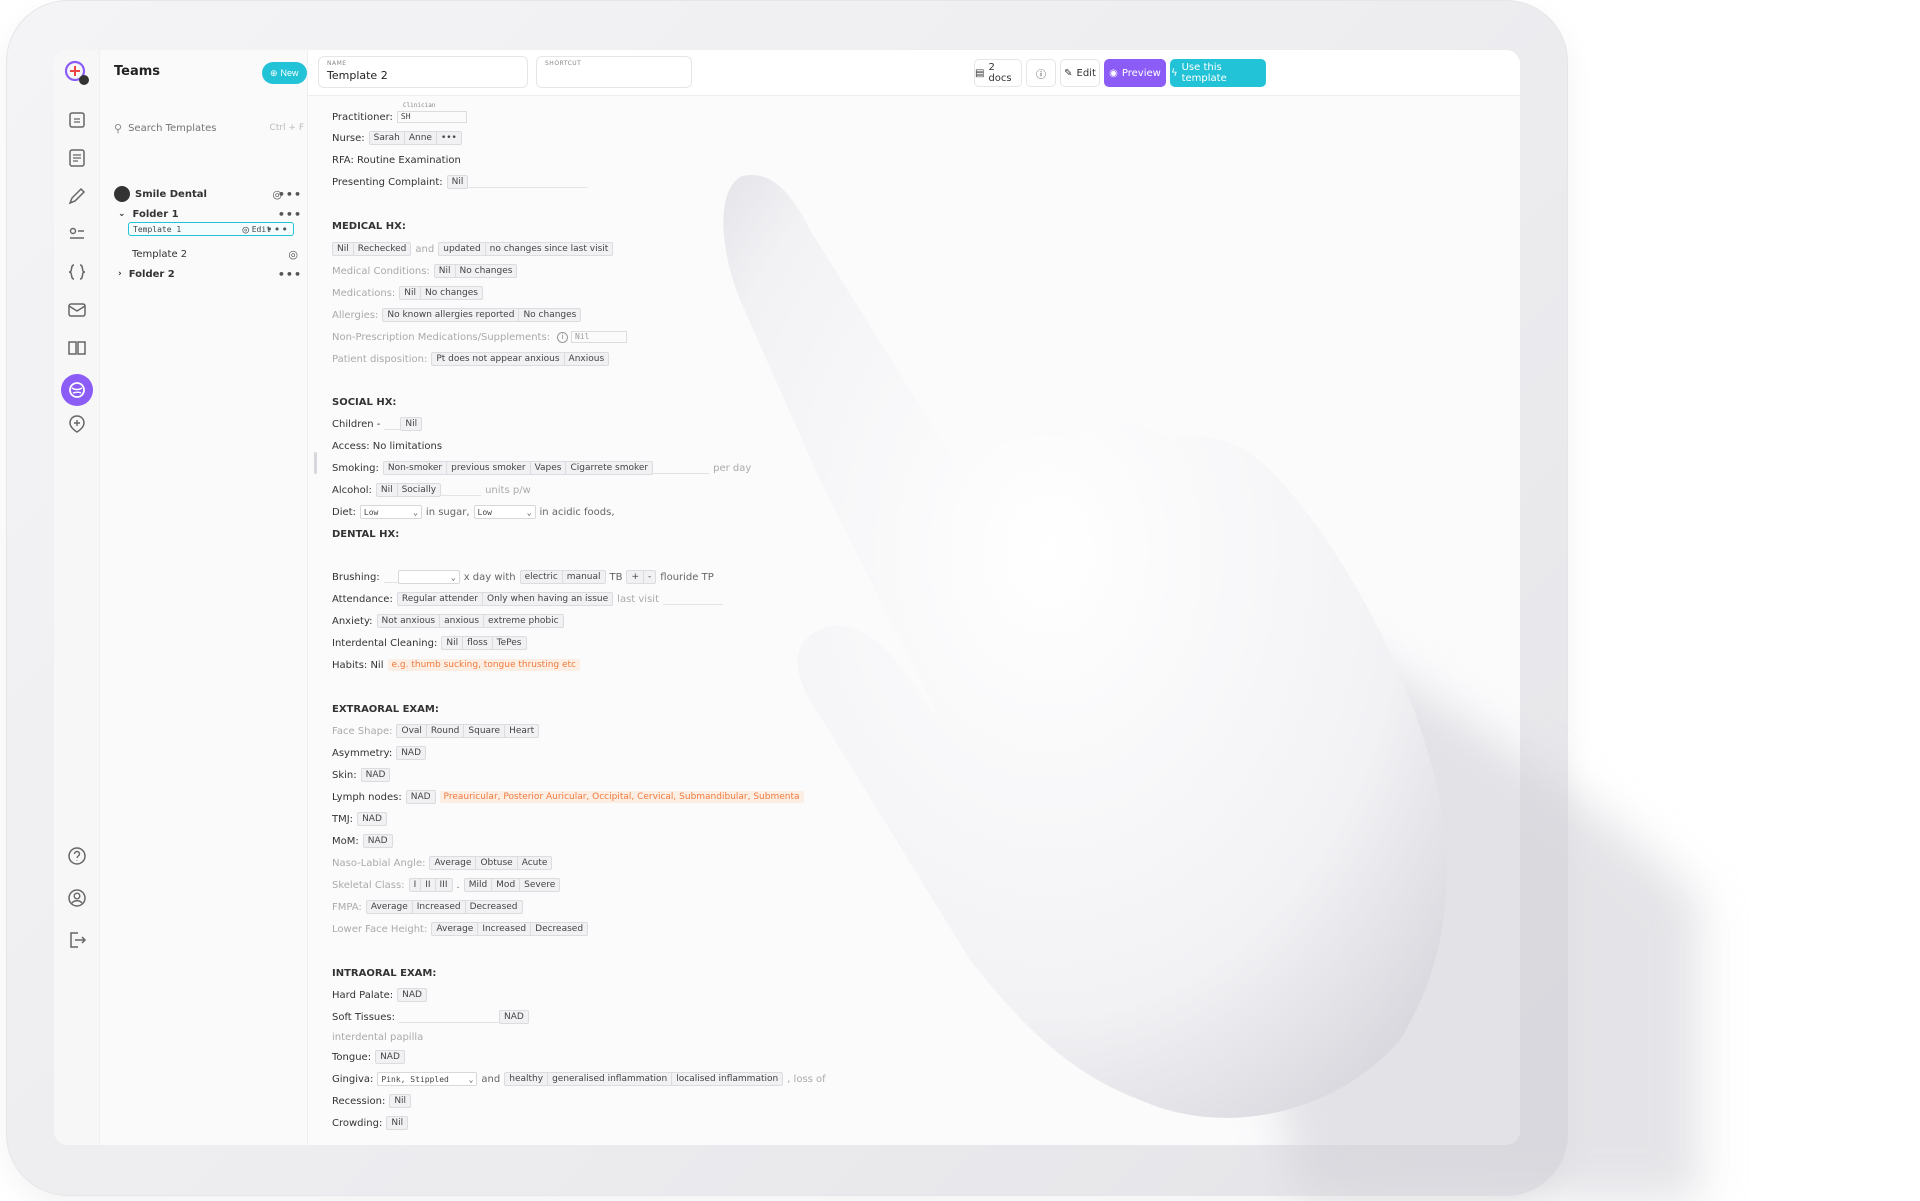 Image resolution: width=1920 pixels, height=1201 pixels. Describe the element at coordinates (998, 73) in the screenshot. I see `docs-button: ▤ 2 docs` at that location.